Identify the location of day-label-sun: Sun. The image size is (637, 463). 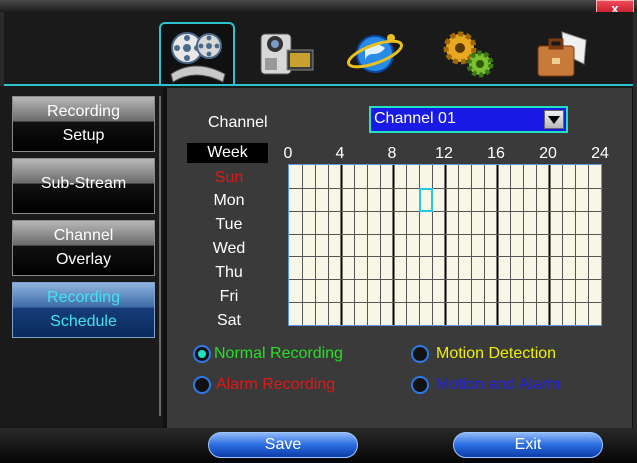
(229, 177).